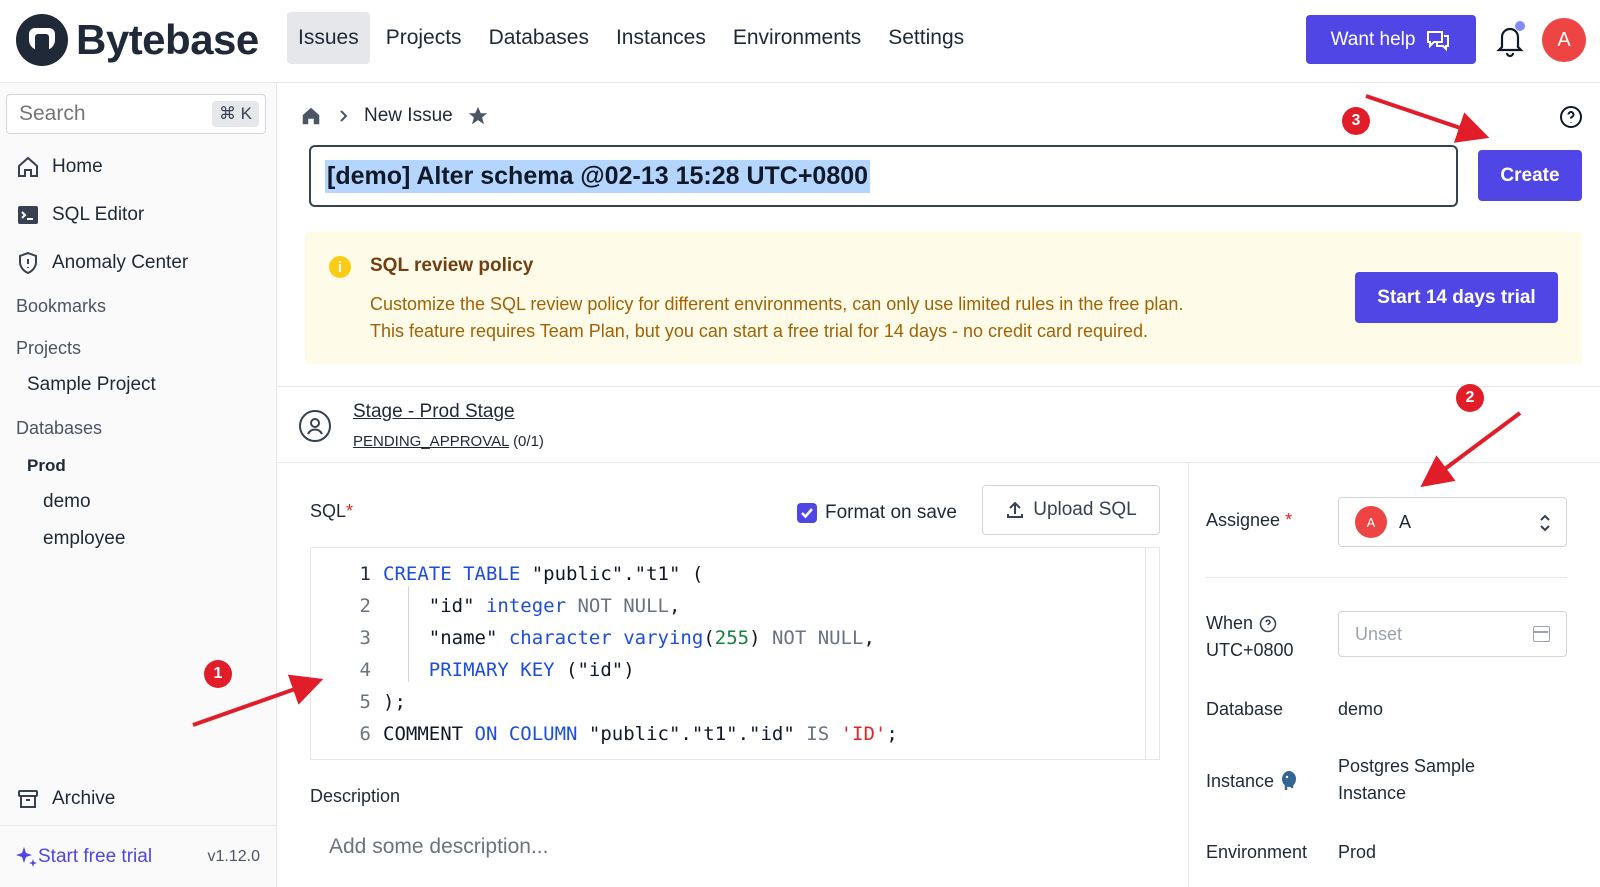  What do you see at coordinates (1360, 709) in the screenshot?
I see `database-value: demo` at bounding box center [1360, 709].